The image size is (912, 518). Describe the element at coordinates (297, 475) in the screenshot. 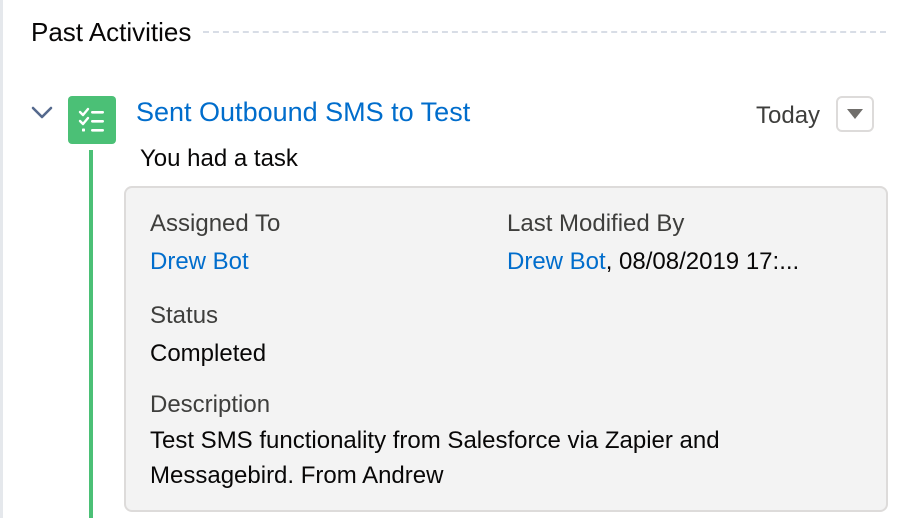

I see `description-line-2: Messagebird. From Andrew` at that location.